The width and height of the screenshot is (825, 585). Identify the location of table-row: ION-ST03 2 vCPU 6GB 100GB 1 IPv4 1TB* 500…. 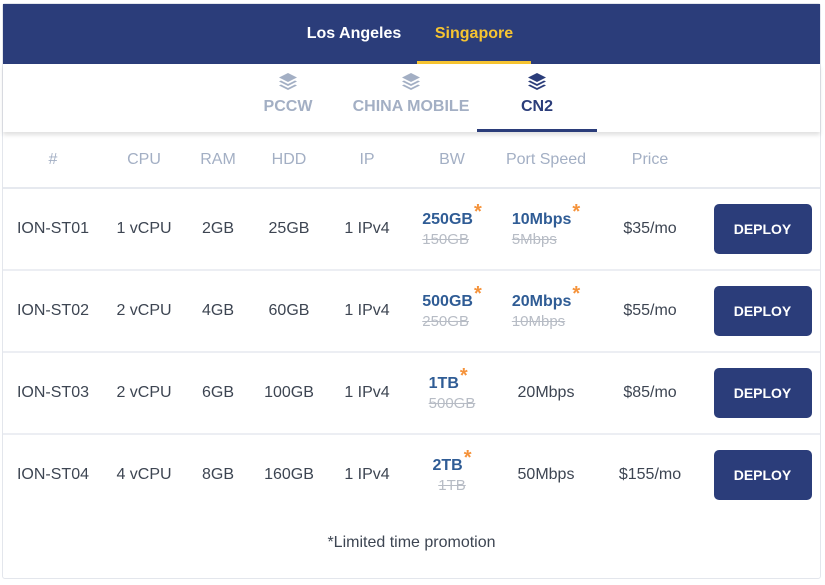
(411, 393).